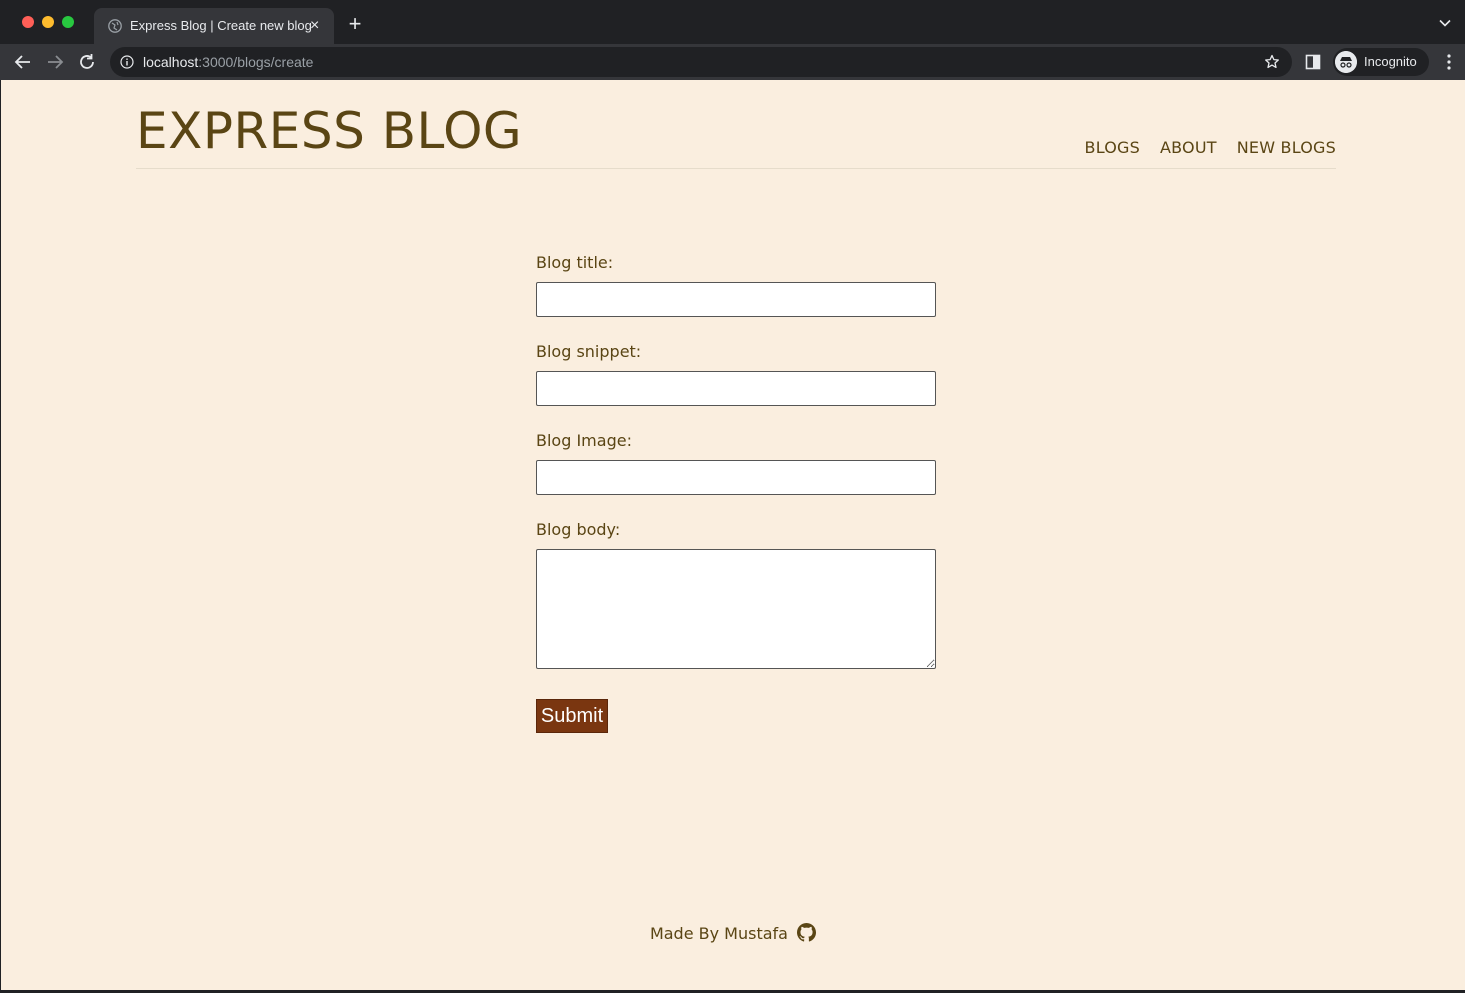 Image resolution: width=1465 pixels, height=993 pixels. I want to click on site-title: EXPRESS BLOG, so click(329, 131).